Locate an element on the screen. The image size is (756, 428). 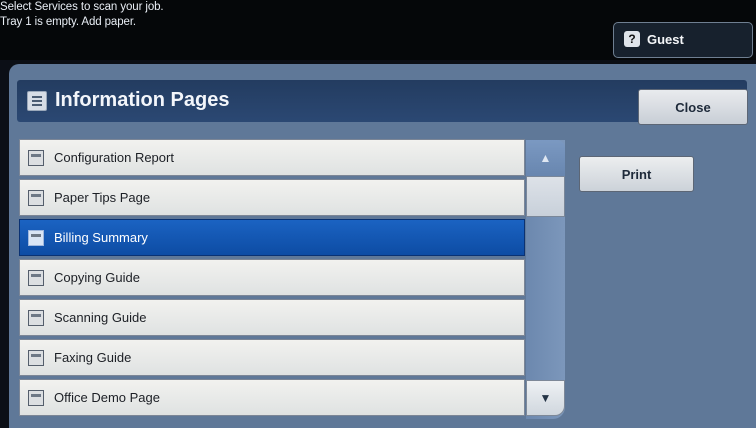
list-item: Copying Guide is located at coordinates (272, 277).